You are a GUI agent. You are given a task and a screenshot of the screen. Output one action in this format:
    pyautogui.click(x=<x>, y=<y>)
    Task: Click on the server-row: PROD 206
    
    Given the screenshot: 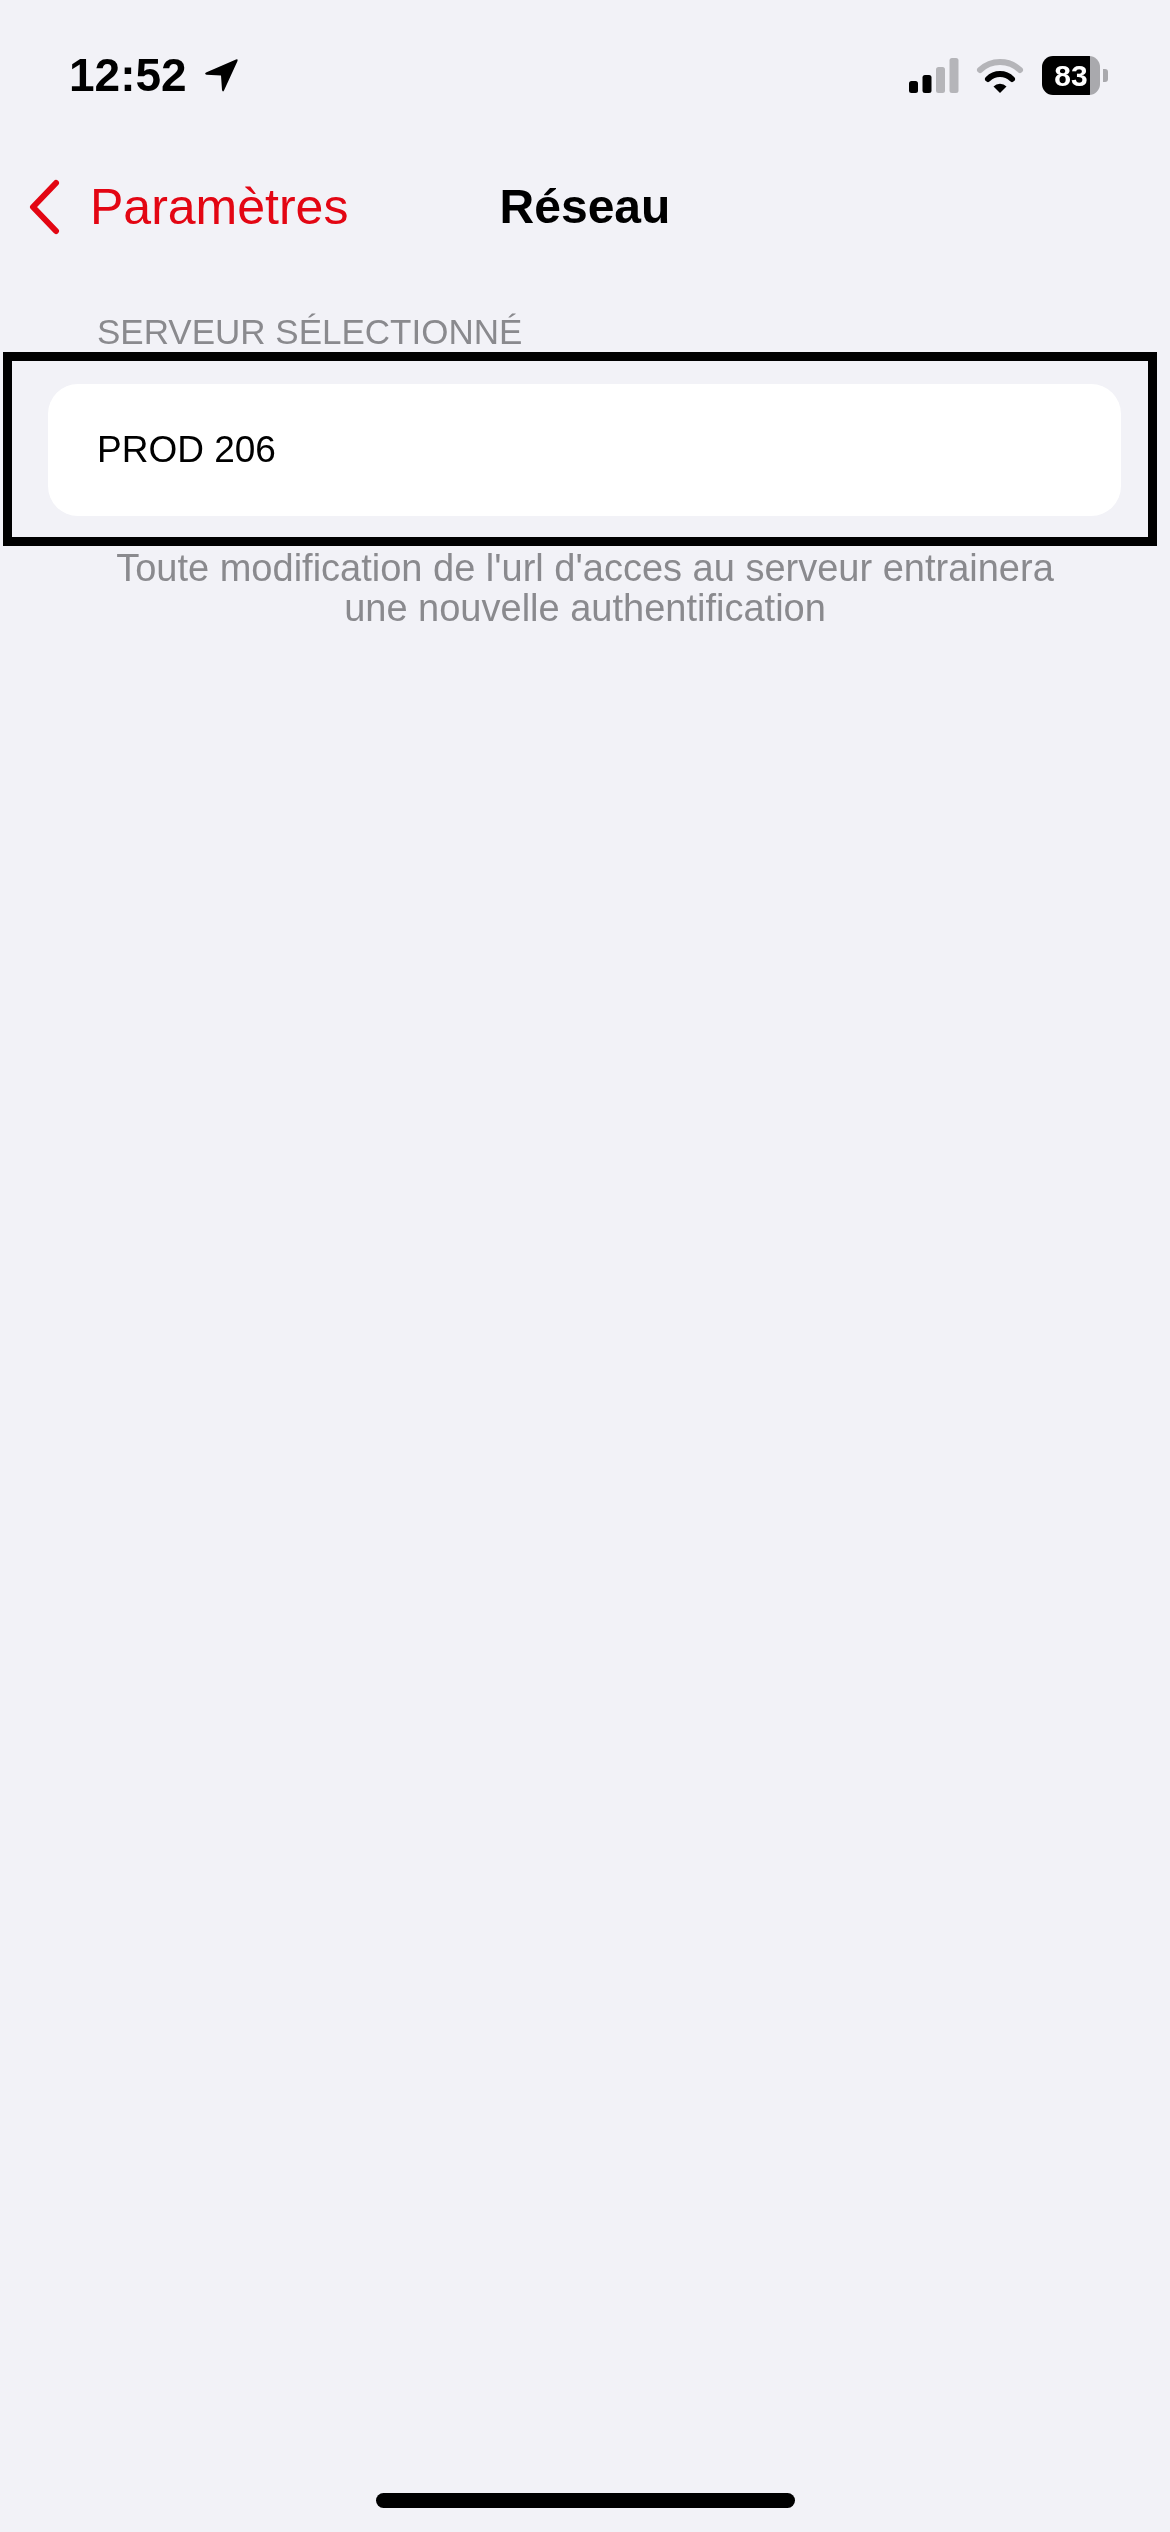 What is the action you would take?
    pyautogui.click(x=584, y=450)
    